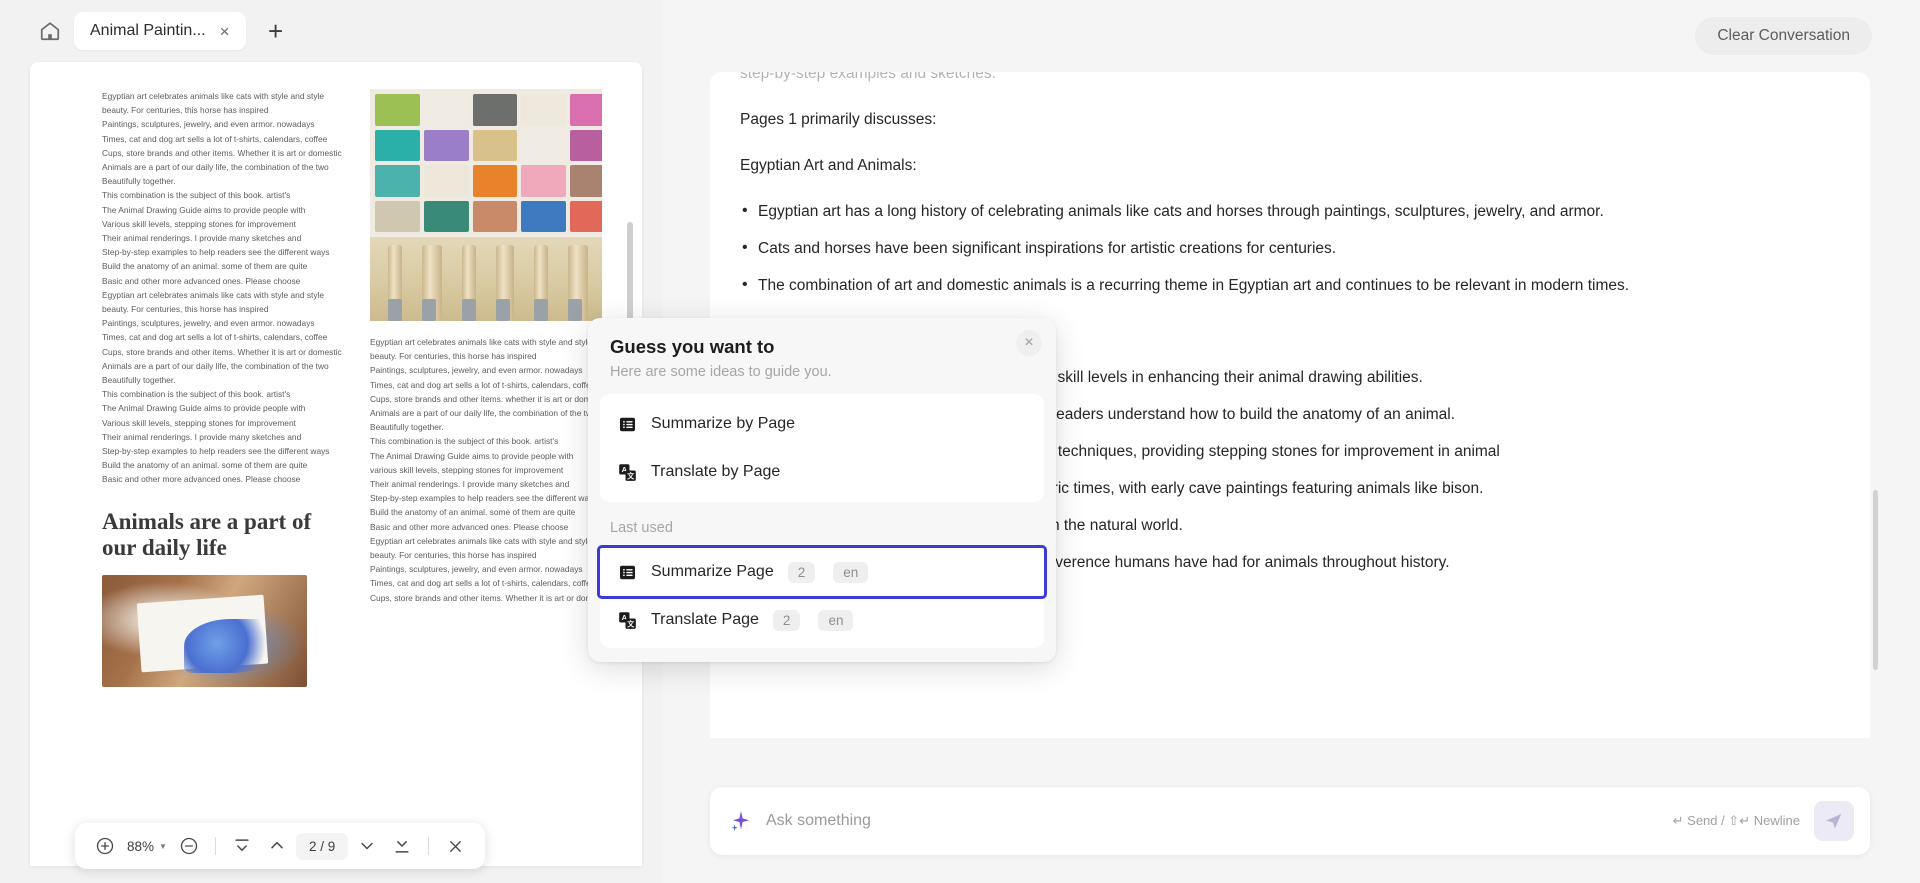 Image resolution: width=1920 pixels, height=883 pixels. What do you see at coordinates (242, 846) in the screenshot?
I see `first-page-icon` at bounding box center [242, 846].